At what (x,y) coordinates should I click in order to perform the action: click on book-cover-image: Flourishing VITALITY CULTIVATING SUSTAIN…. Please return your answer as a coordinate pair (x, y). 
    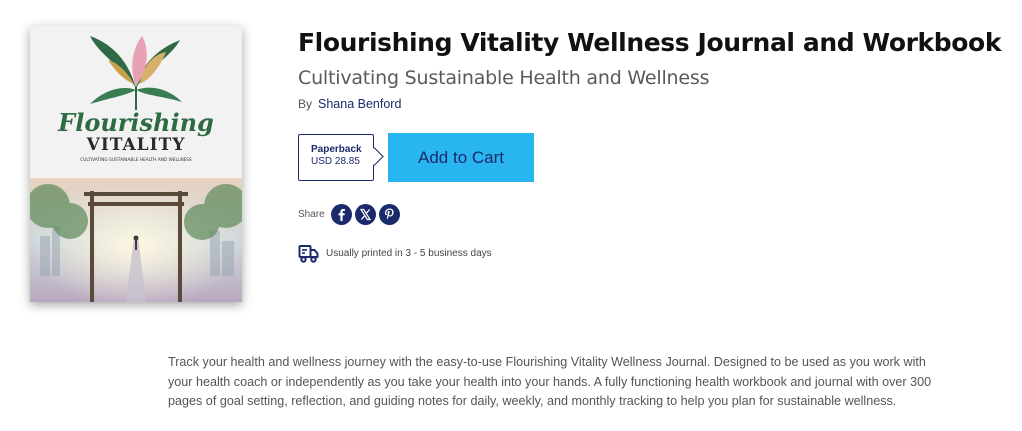
    Looking at the image, I should click on (136, 164).